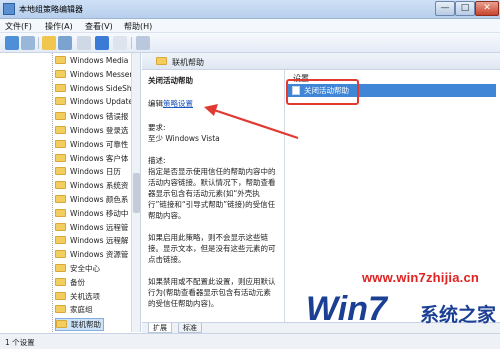 This screenshot has width=500, height=349. I want to click on tree-item: Windows 客户体, so click(91, 159).